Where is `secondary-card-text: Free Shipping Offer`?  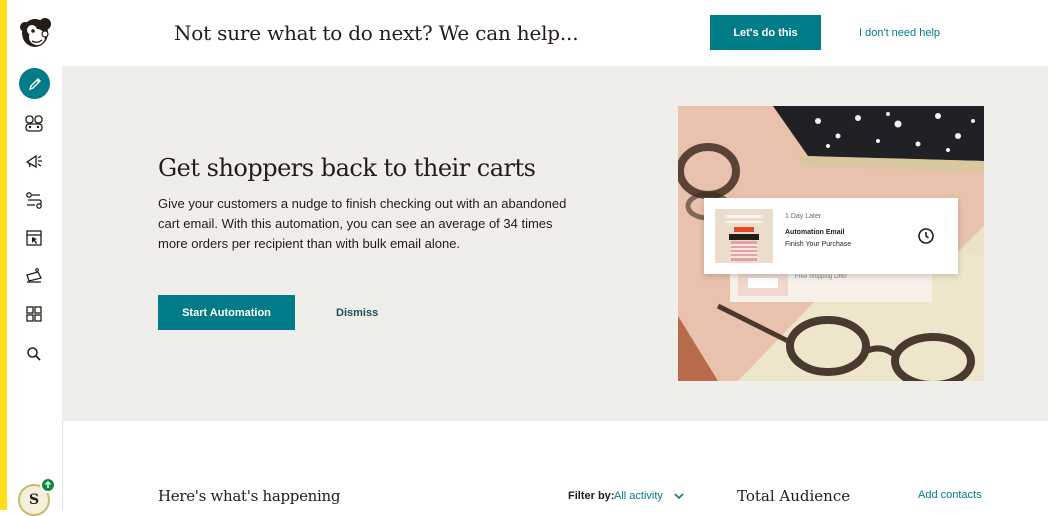 secondary-card-text: Free Shipping Offer is located at coordinates (821, 277).